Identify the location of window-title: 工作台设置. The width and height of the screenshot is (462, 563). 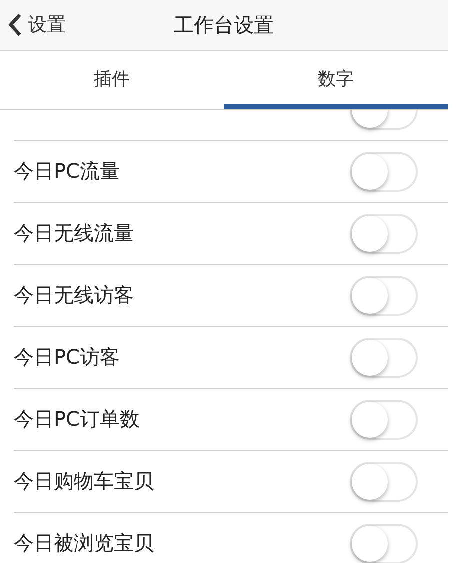
(224, 25).